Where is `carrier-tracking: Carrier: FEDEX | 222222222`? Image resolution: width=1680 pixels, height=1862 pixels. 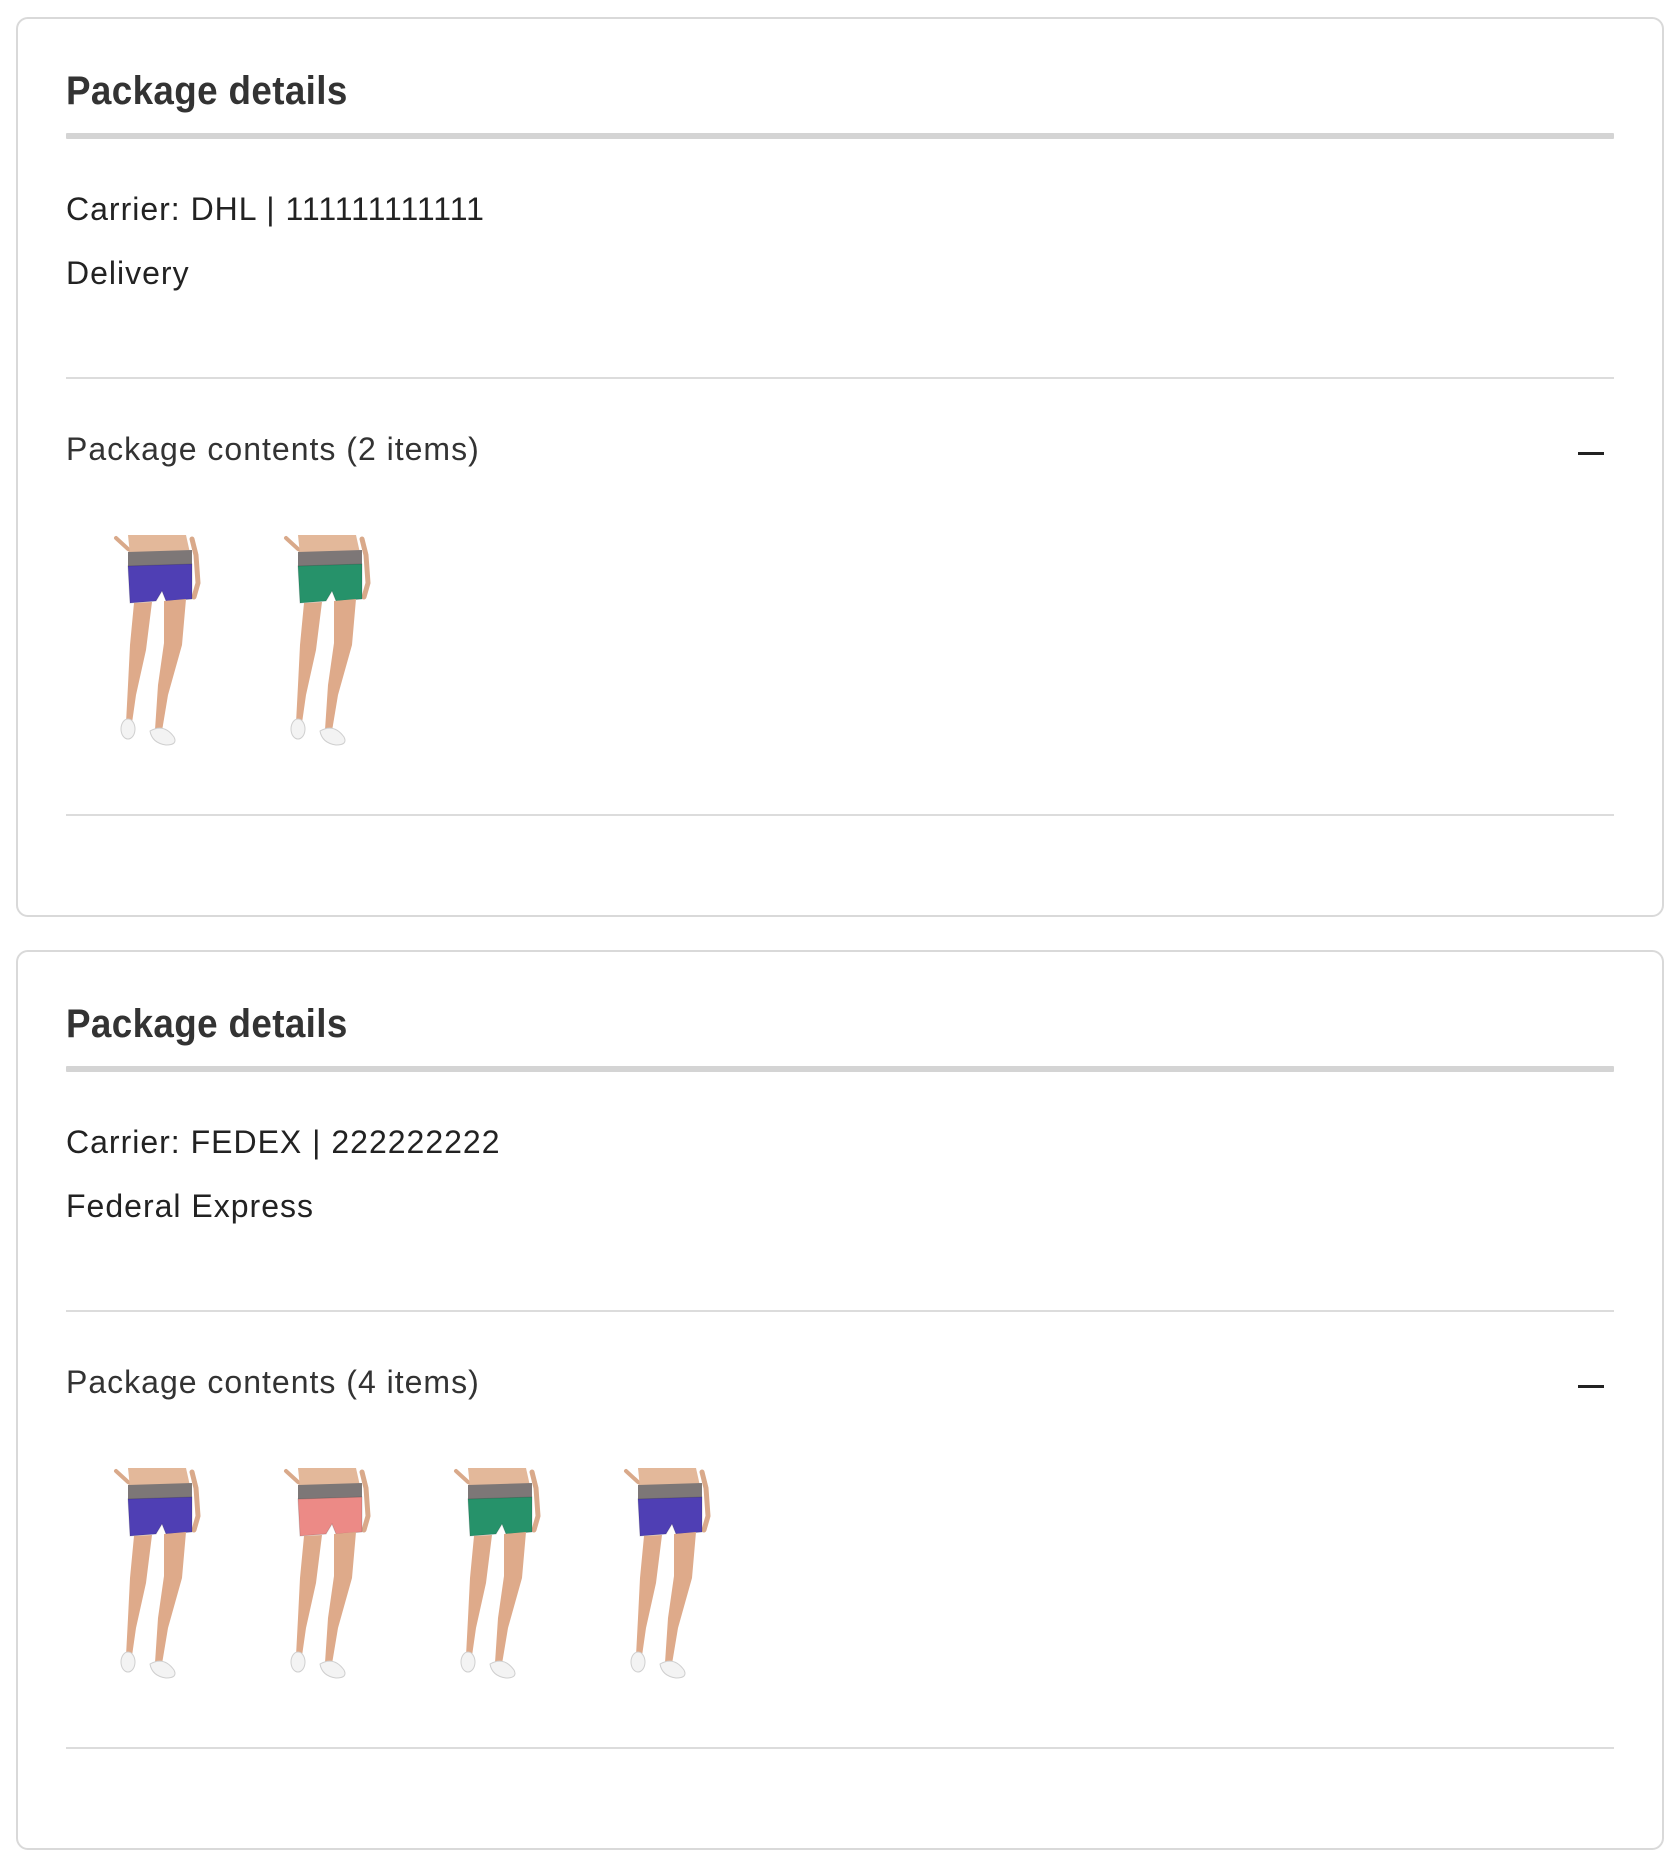
carrier-tracking: Carrier: FEDEX | 222222222 is located at coordinates (283, 1142).